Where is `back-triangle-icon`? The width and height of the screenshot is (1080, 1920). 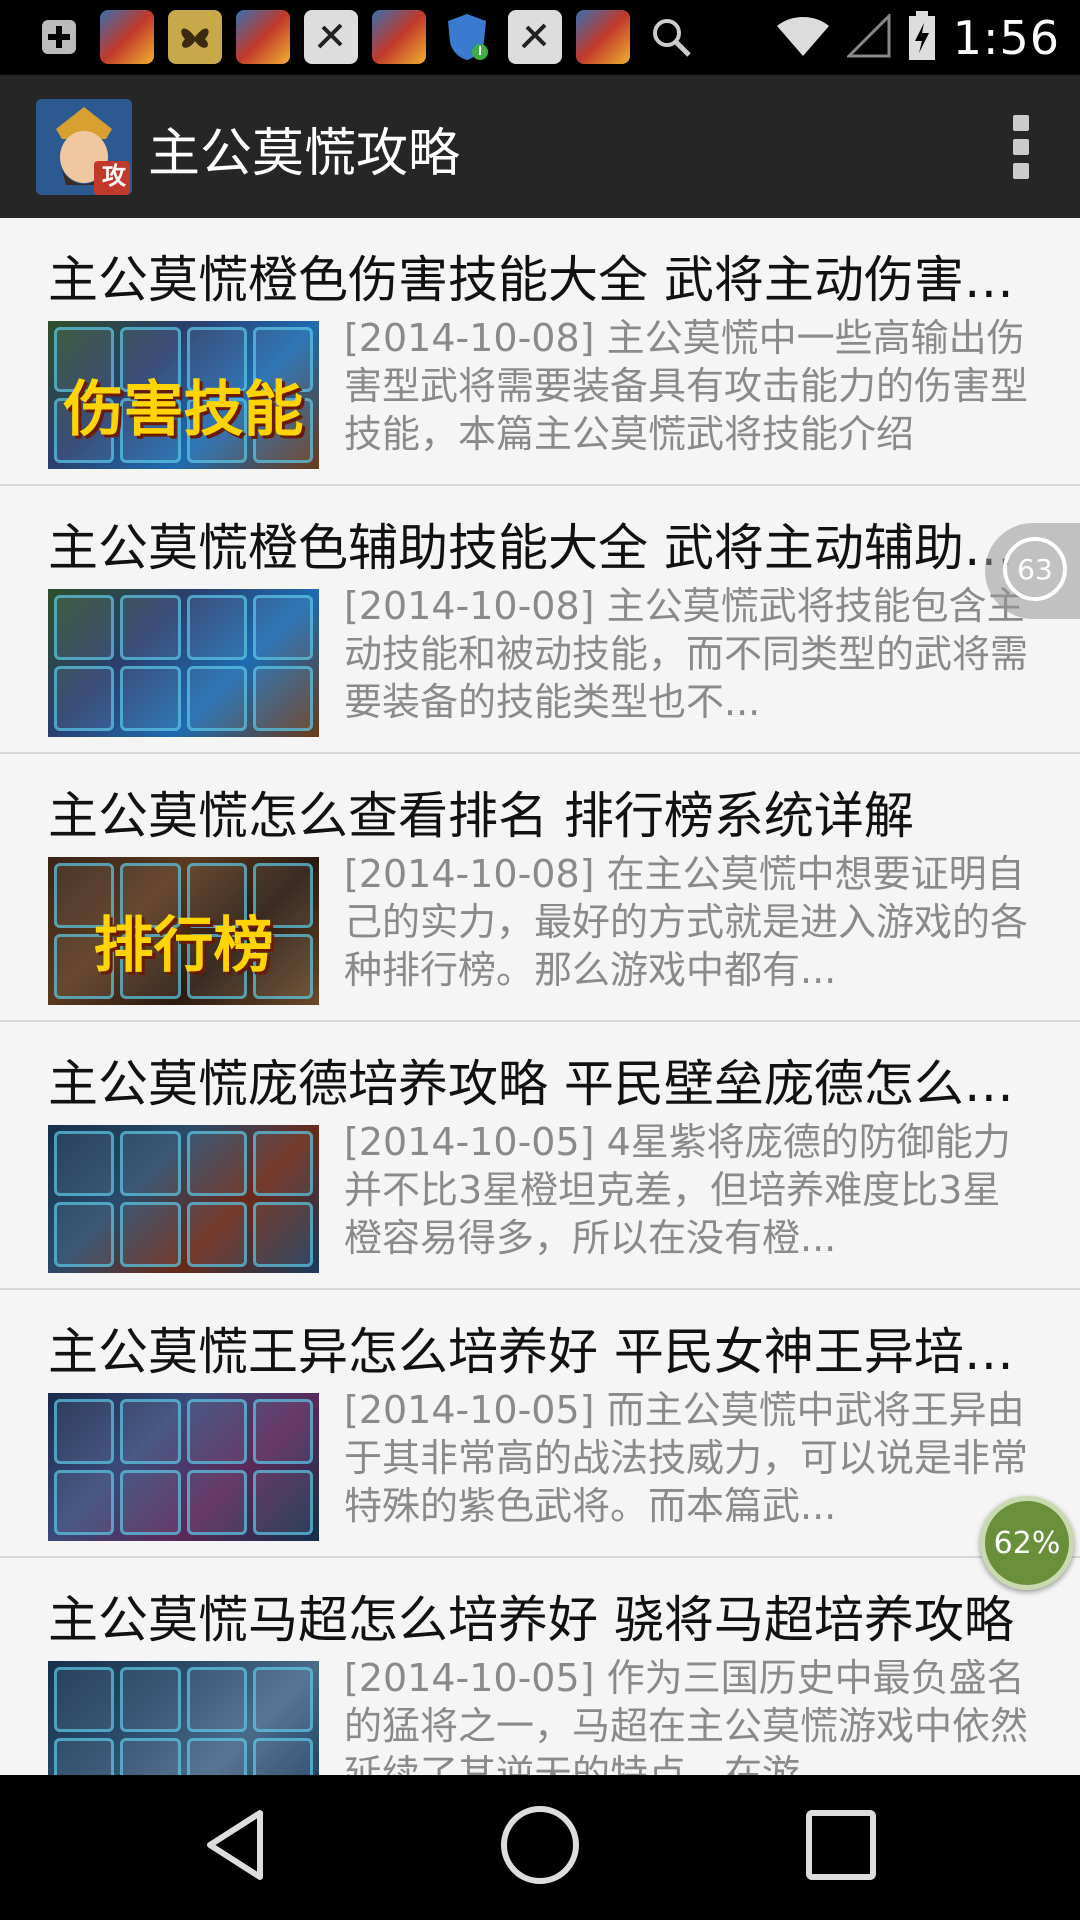 back-triangle-icon is located at coordinates (235, 1845).